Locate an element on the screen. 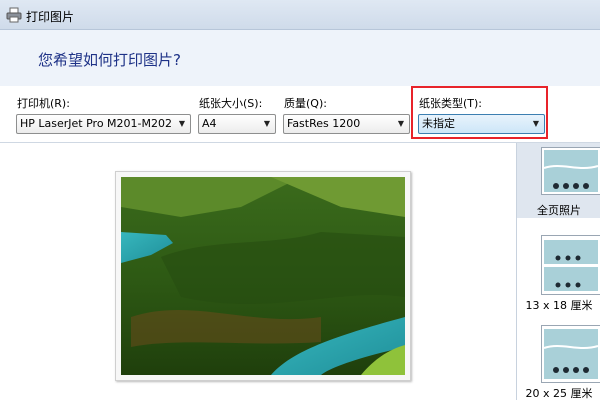  printer-icon is located at coordinates (14, 15).